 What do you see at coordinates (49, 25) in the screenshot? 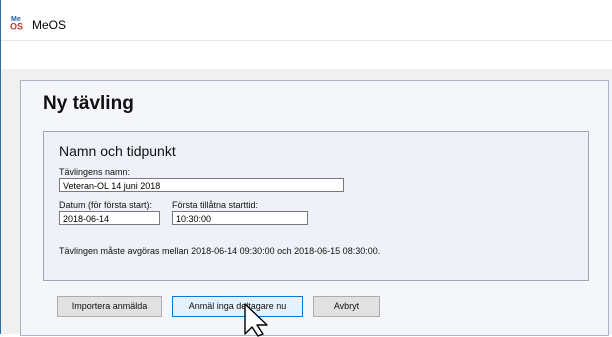
I see `window-title: MeOS` at bounding box center [49, 25].